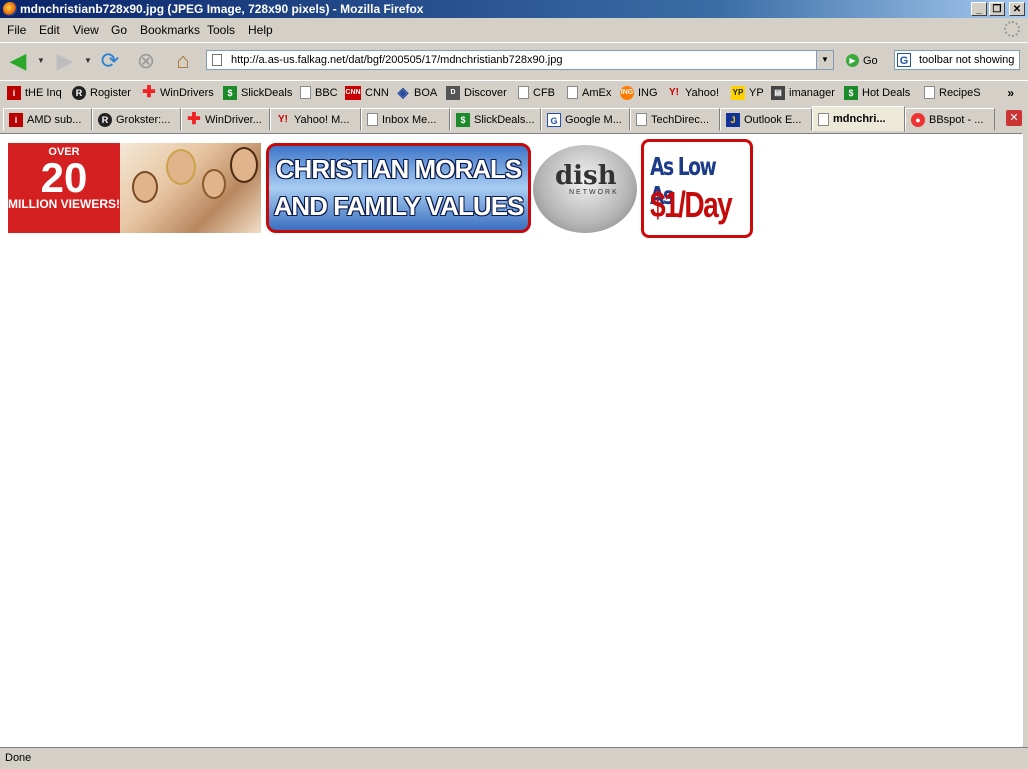 The height and width of the screenshot is (769, 1028). Describe the element at coordinates (86, 30) in the screenshot. I see `menu-view: View` at that location.